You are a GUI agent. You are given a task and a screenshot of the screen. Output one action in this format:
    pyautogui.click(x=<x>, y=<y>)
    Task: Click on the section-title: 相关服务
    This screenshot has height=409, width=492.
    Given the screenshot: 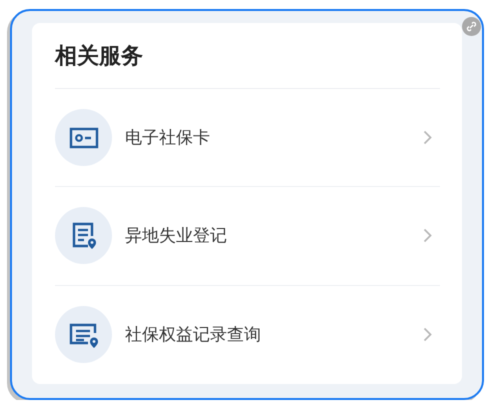 What is the action you would take?
    pyautogui.click(x=247, y=65)
    